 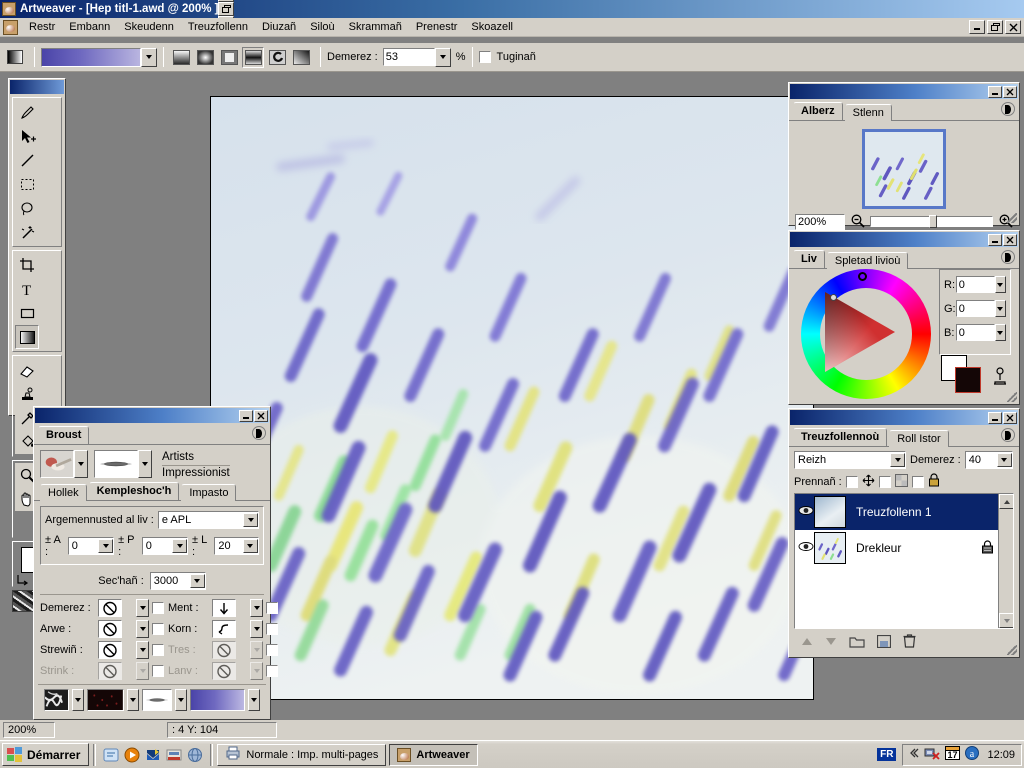 I want to click on brush-variant-preview, so click(x=116, y=464).